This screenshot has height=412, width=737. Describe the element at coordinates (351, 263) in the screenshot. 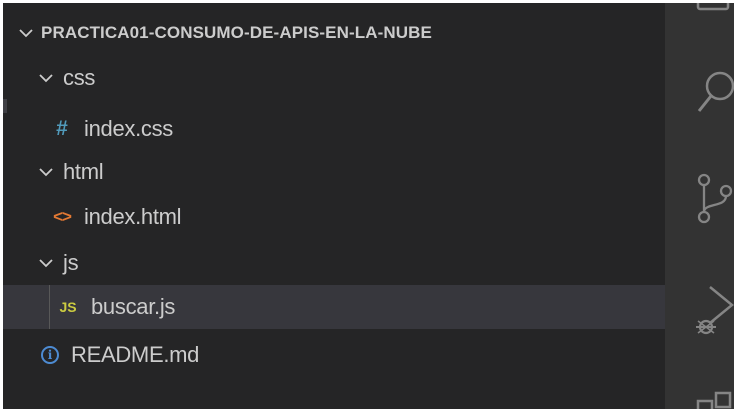

I see `tree-folder-js: js` at that location.